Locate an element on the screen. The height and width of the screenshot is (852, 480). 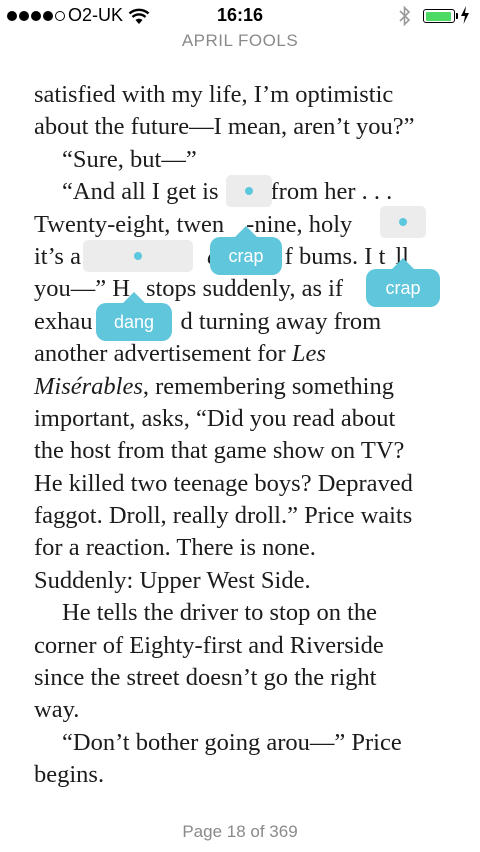
status-bar: O2-UK 16:16 is located at coordinates (240, 15).